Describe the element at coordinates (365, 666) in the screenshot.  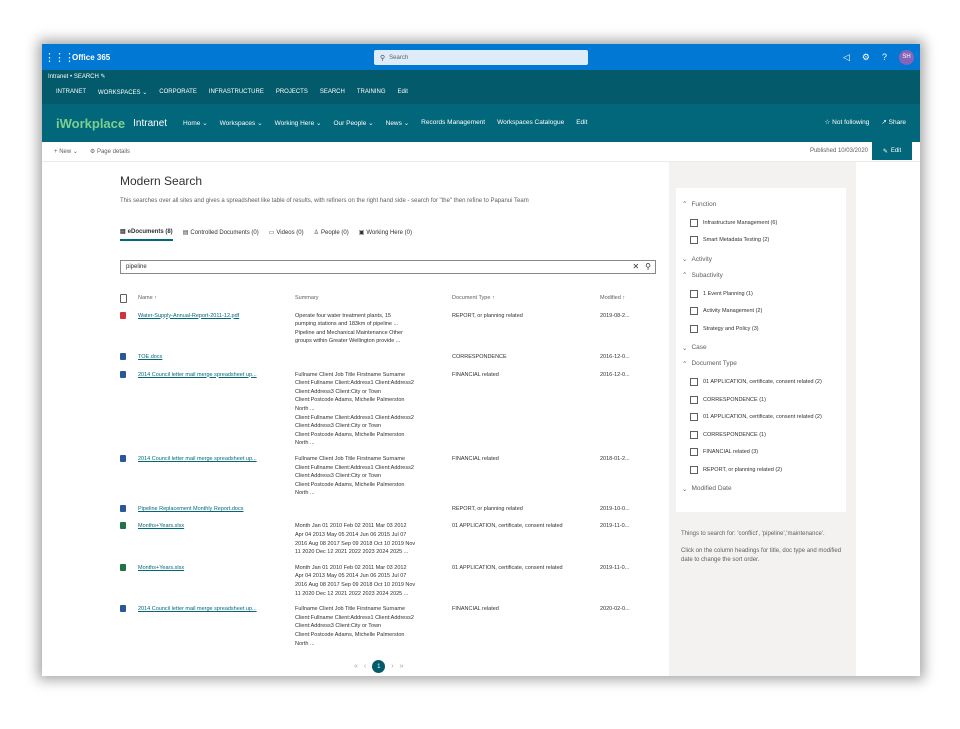
I see `previous-page-icon: ‹` at that location.